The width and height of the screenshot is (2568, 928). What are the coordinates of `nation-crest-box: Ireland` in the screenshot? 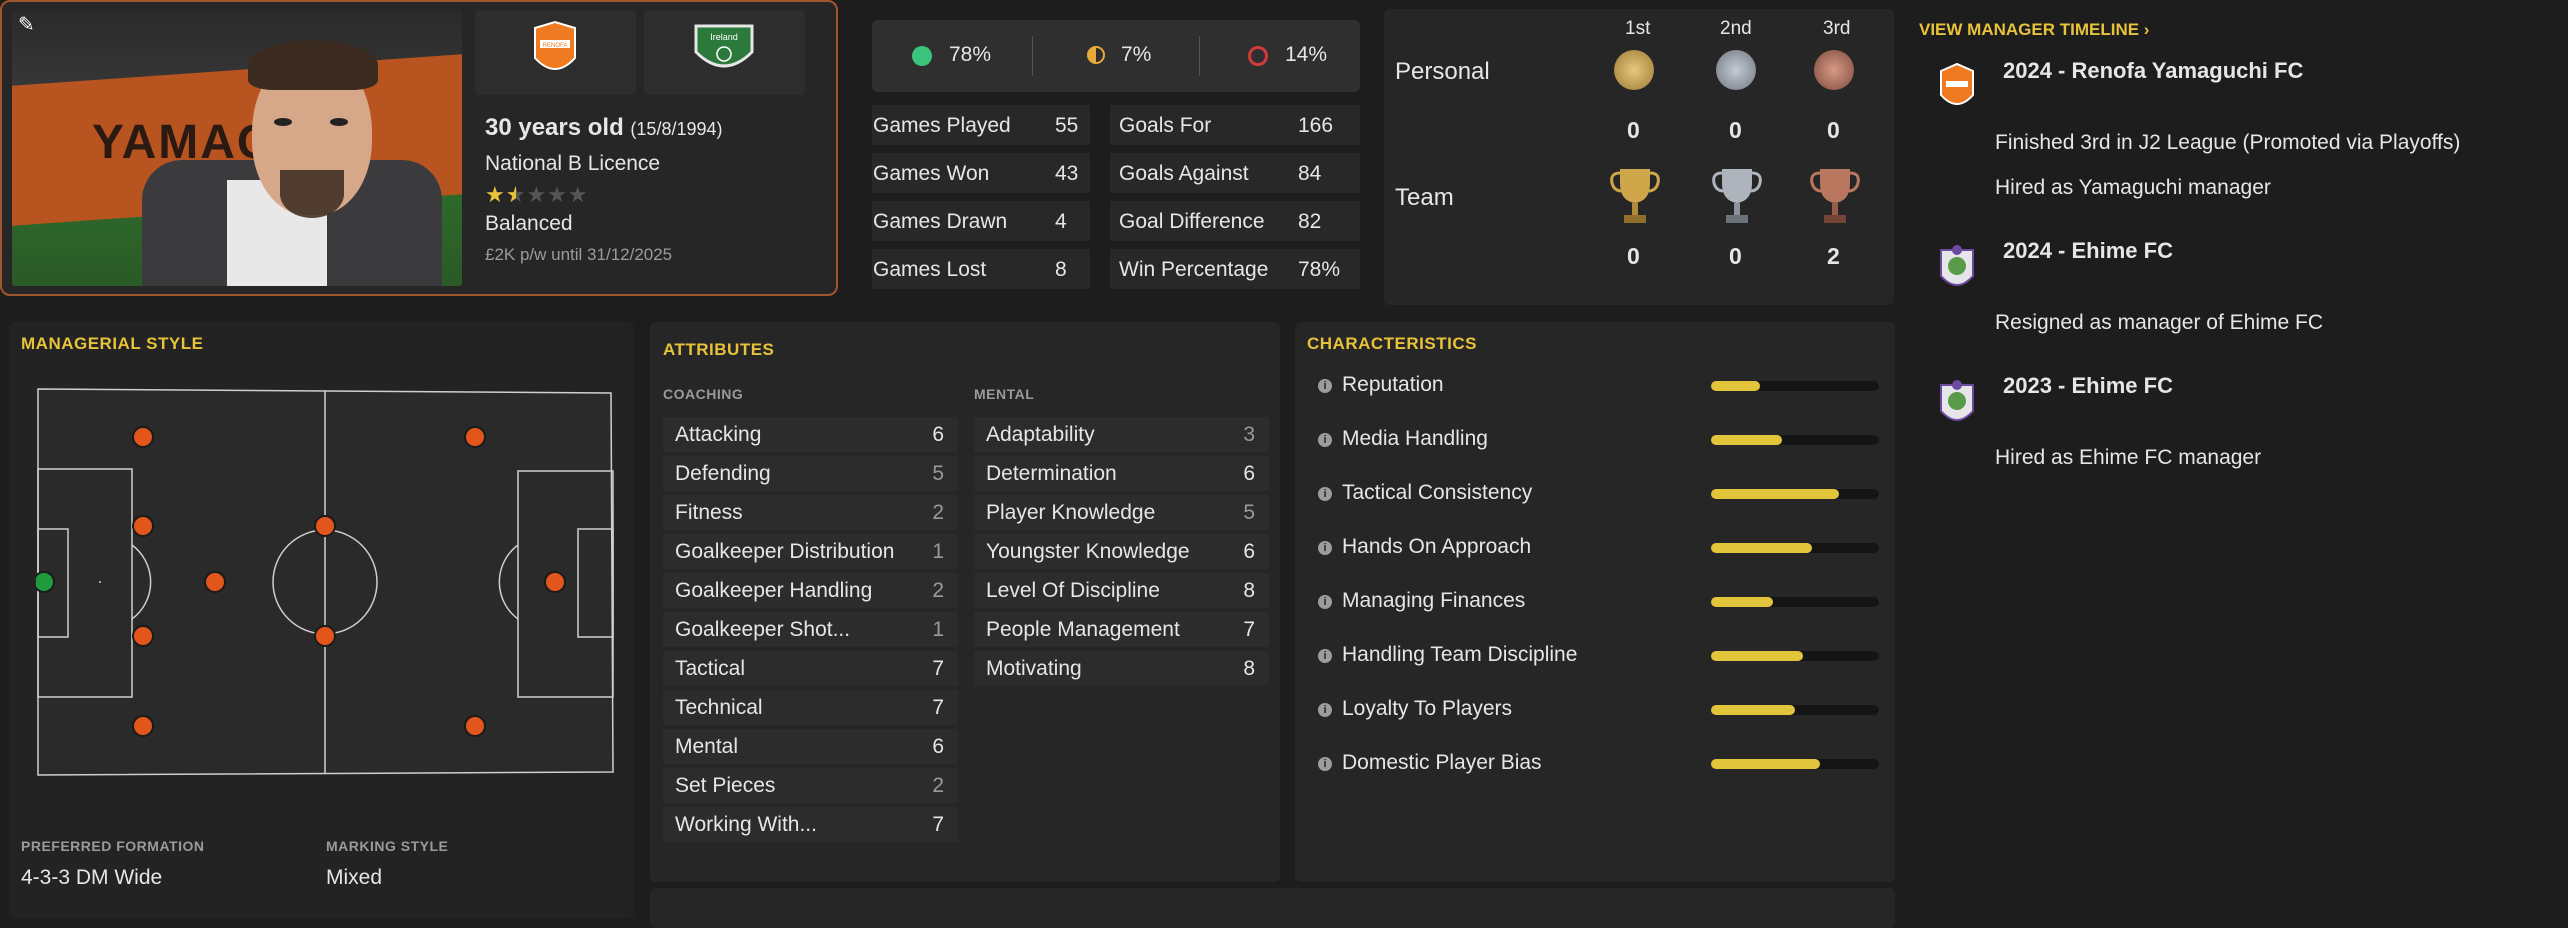 It's located at (724, 52).